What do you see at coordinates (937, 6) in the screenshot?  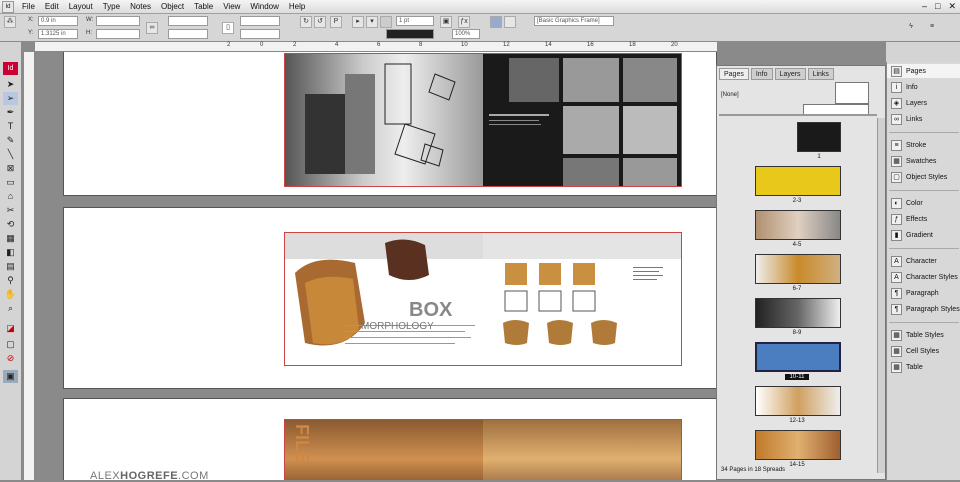 I see `maximize-button: □` at bounding box center [937, 6].